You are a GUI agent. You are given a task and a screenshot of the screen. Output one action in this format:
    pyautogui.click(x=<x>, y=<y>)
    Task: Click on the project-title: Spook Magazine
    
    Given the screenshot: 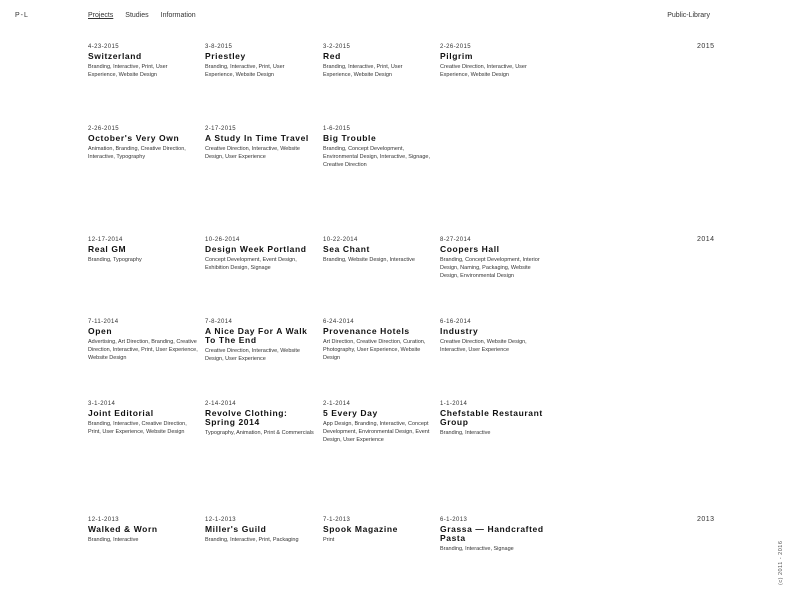 What is the action you would take?
    pyautogui.click(x=360, y=529)
    